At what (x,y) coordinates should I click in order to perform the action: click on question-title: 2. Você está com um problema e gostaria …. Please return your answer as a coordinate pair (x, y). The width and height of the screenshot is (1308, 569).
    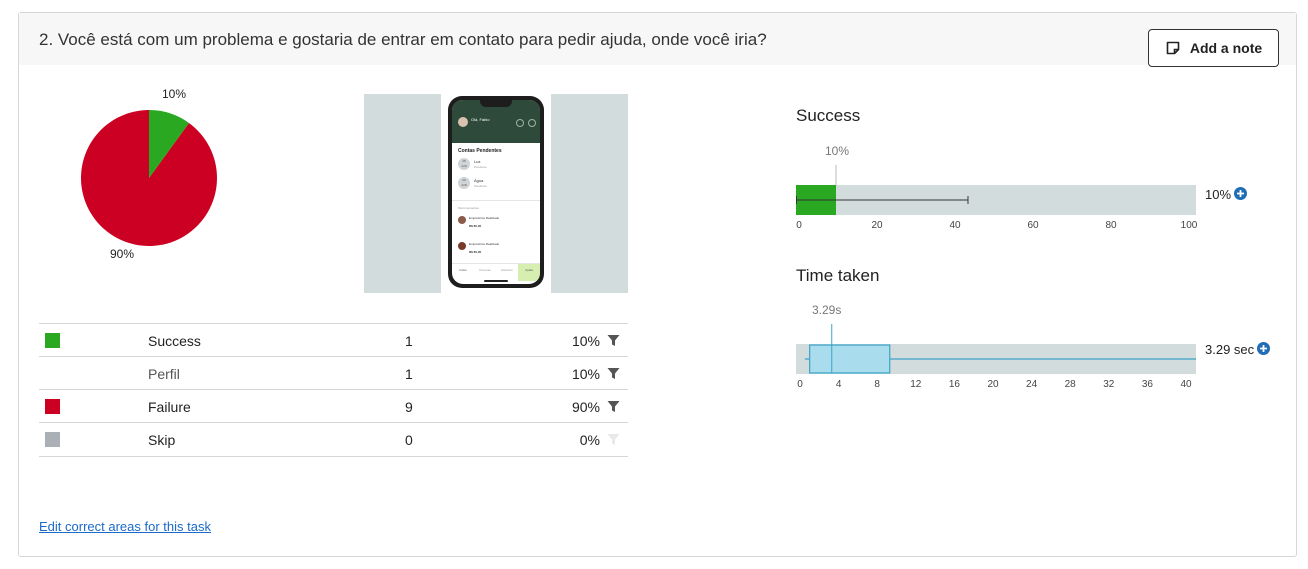
    Looking at the image, I should click on (403, 39).